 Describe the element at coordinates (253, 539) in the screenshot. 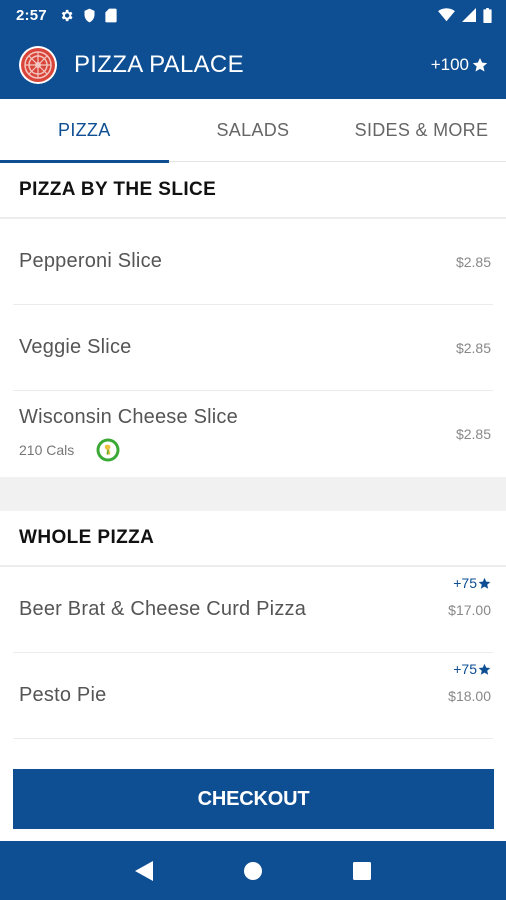

I see `section-header-whole-pizza: WHOLE PIZZA` at that location.